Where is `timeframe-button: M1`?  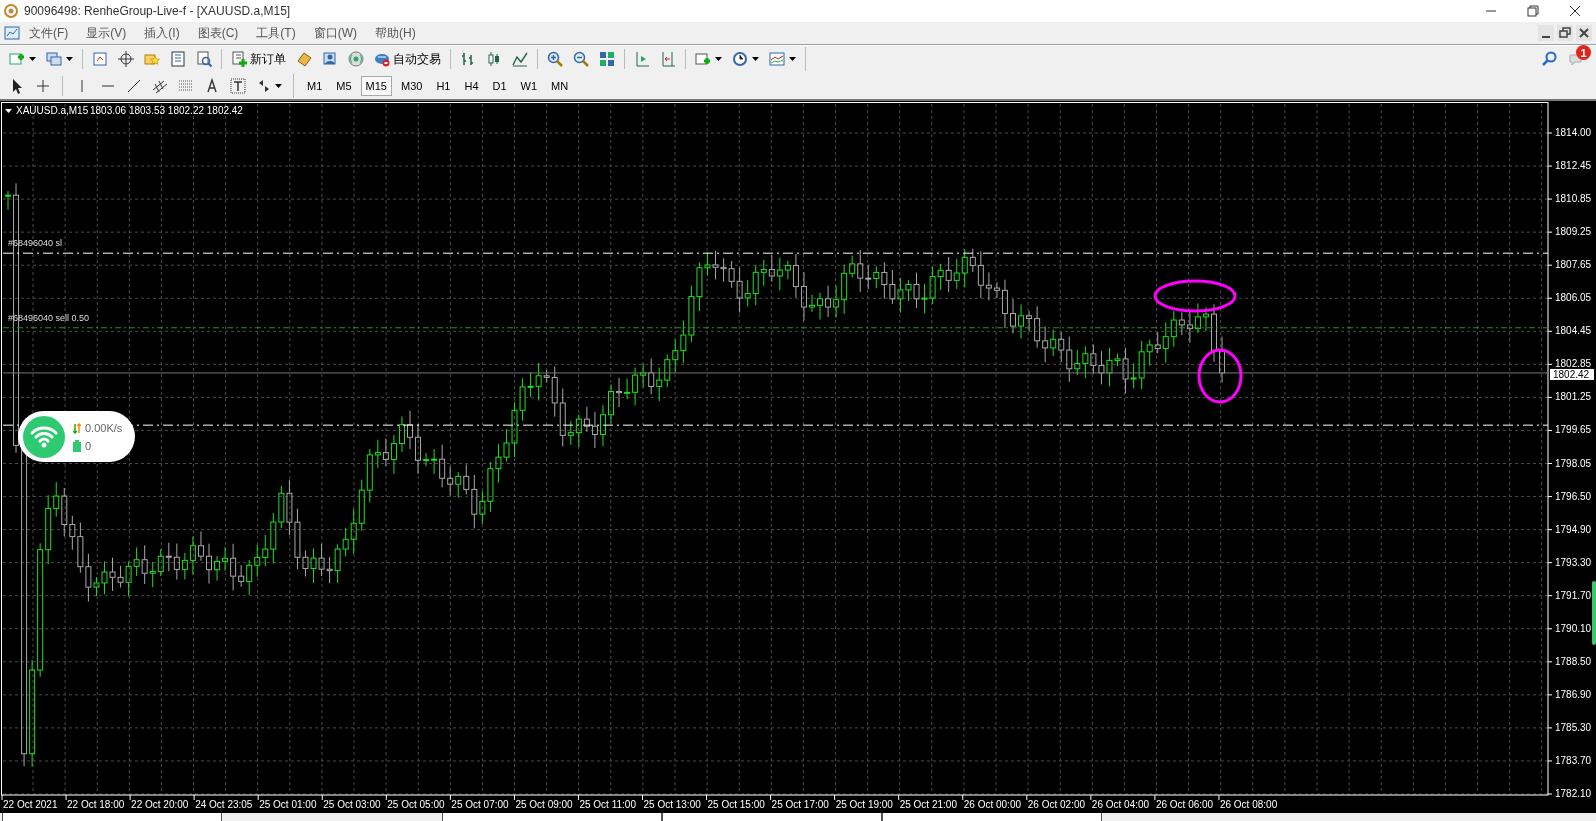 timeframe-button: M1 is located at coordinates (315, 85).